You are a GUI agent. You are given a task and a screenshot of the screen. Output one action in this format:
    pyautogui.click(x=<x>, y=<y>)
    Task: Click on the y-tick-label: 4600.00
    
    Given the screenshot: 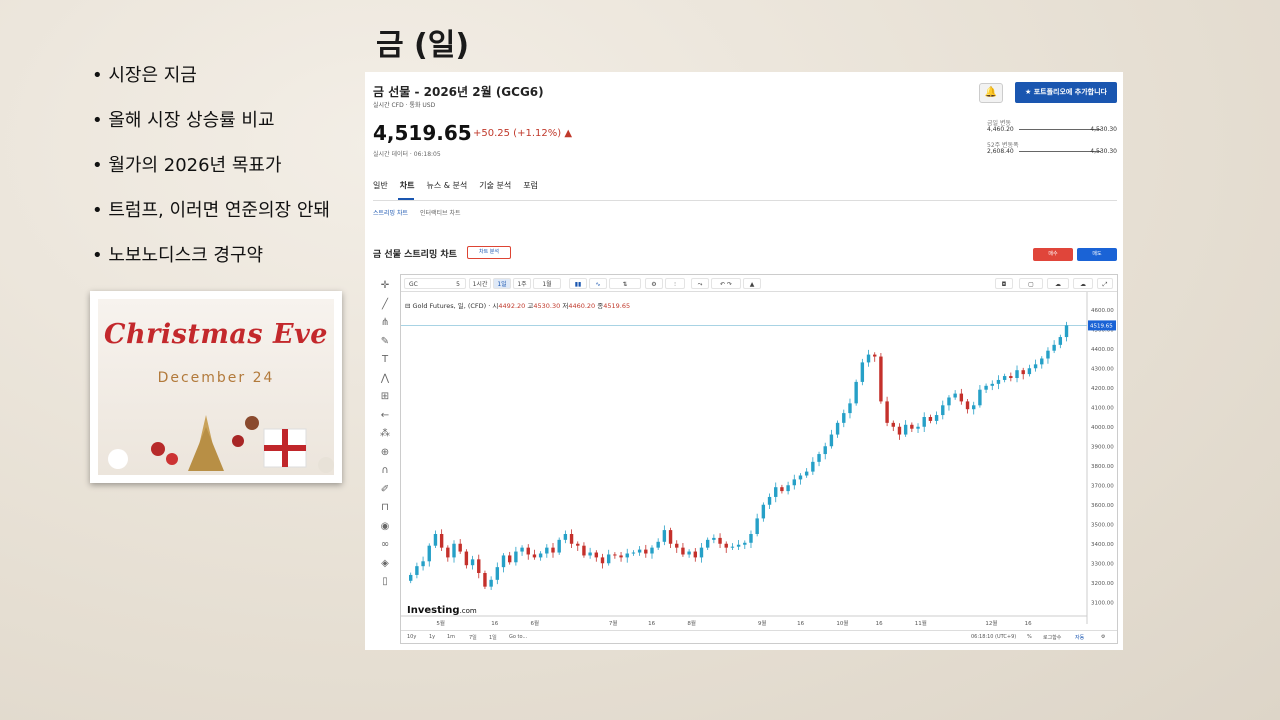 What is the action you would take?
    pyautogui.click(x=1102, y=311)
    